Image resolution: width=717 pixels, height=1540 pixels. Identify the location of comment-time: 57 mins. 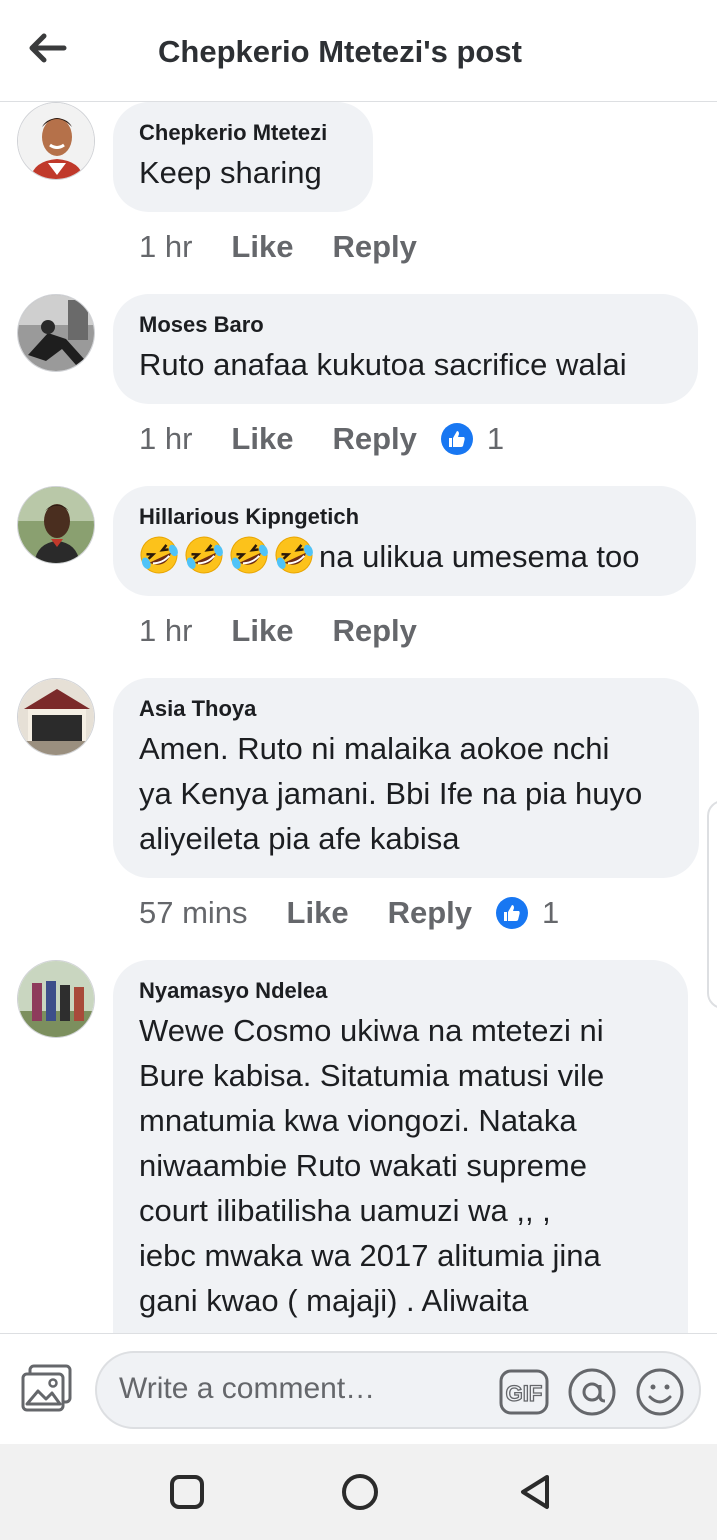
(193, 913).